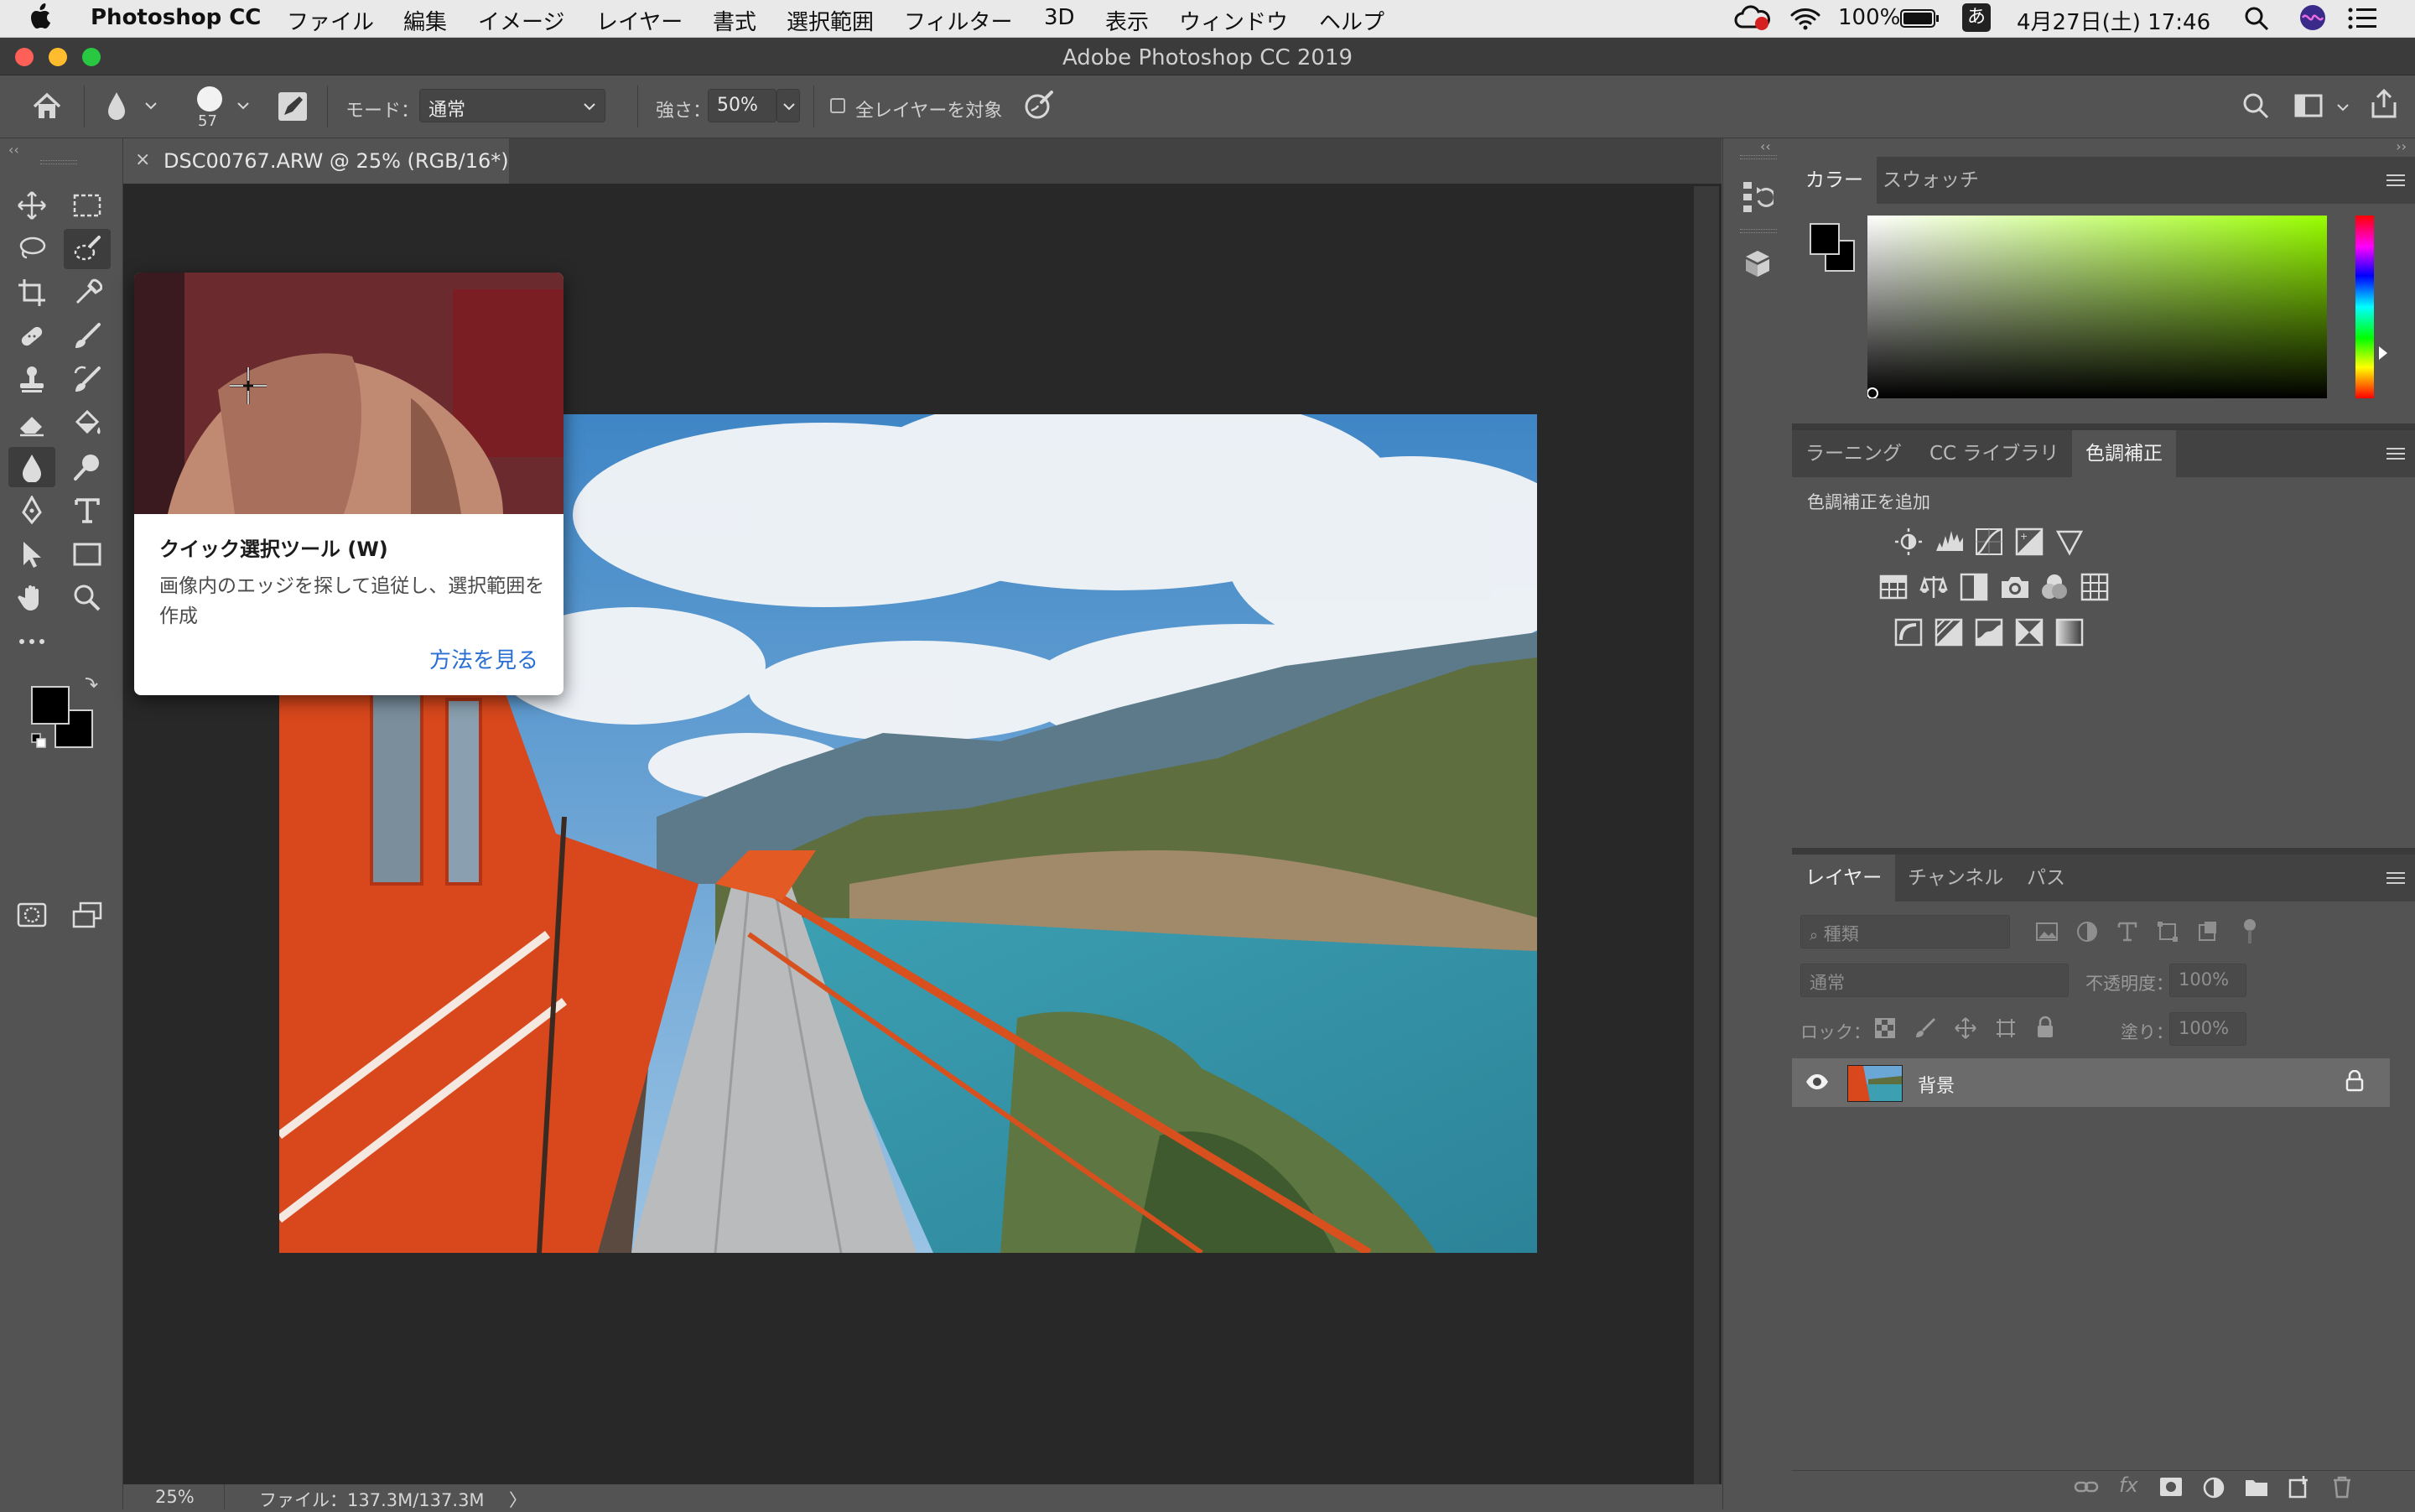  I want to click on lock-transparent-icon, so click(1885, 1028).